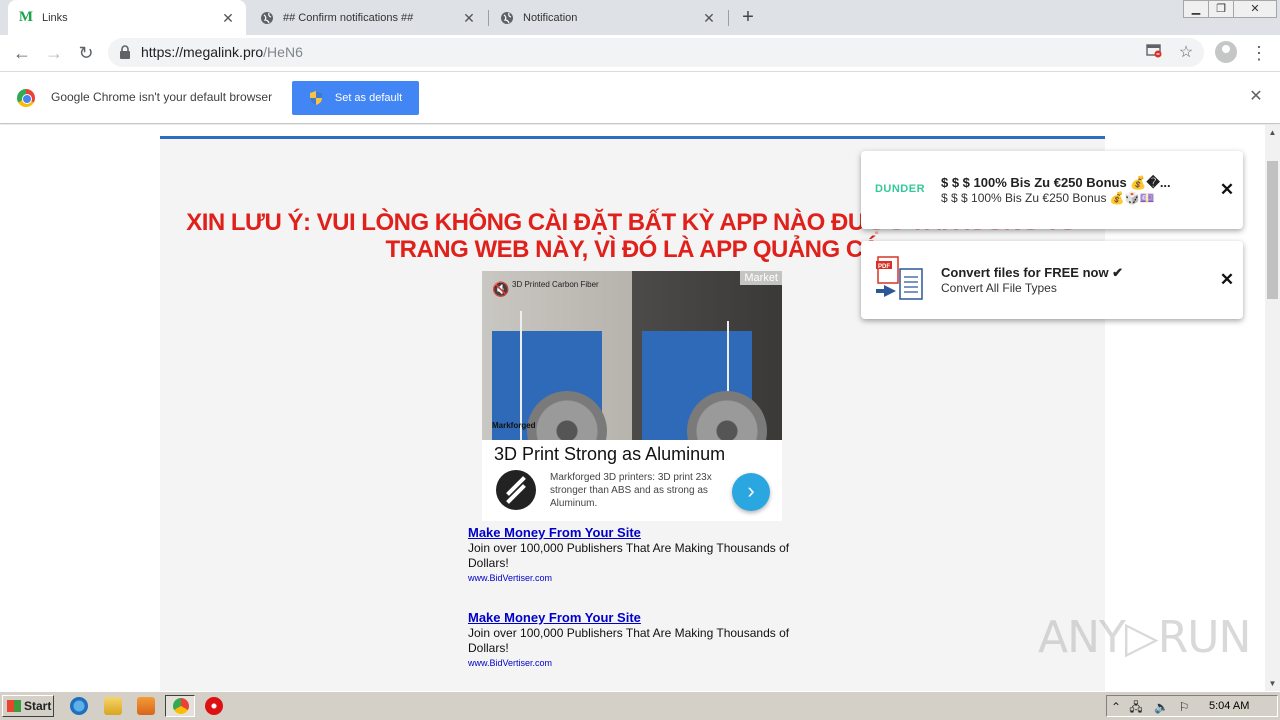 Image resolution: width=1280 pixels, height=720 pixels. What do you see at coordinates (1161, 707) in the screenshot?
I see `volume-icon: 🔈` at bounding box center [1161, 707].